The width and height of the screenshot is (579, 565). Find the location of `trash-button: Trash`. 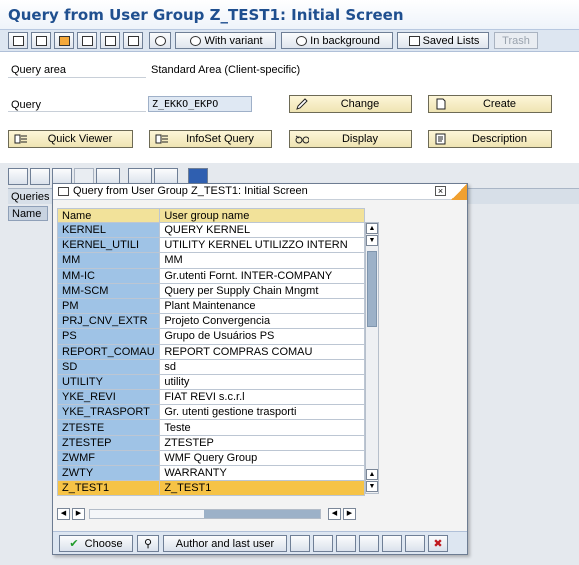

trash-button: Trash is located at coordinates (516, 40).